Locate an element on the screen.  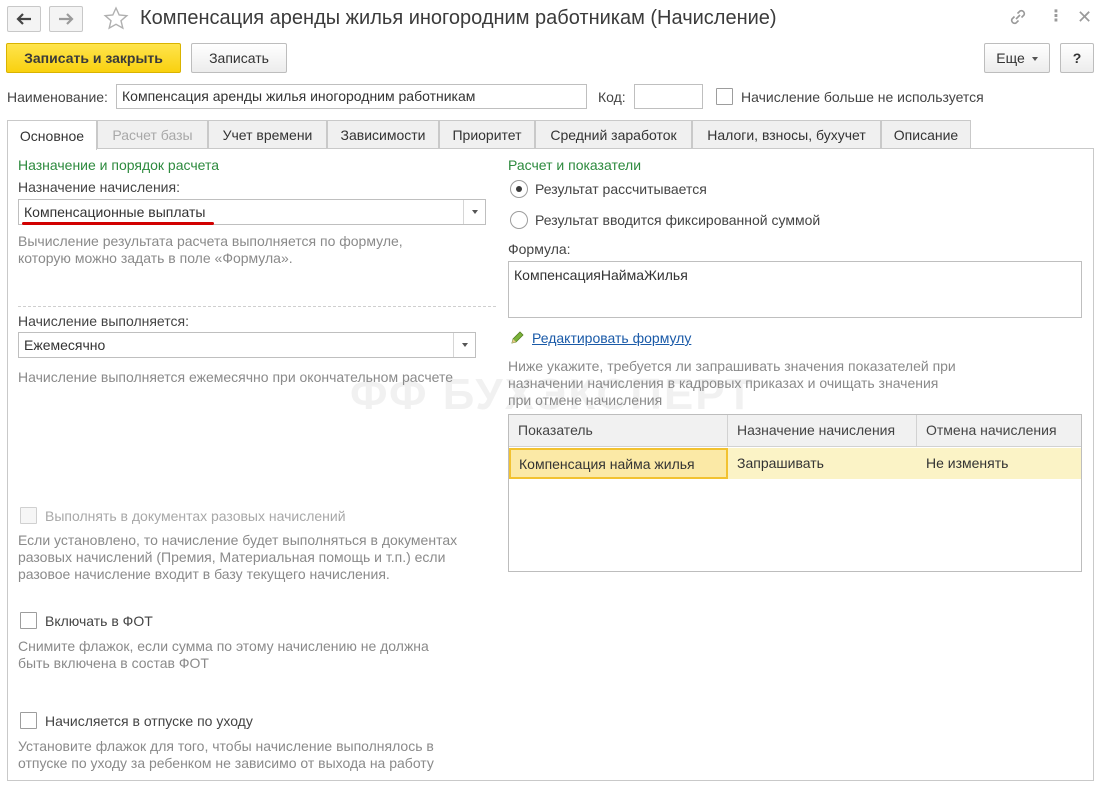
radio-calculated-label: Результат рассчитывается is located at coordinates (621, 189).